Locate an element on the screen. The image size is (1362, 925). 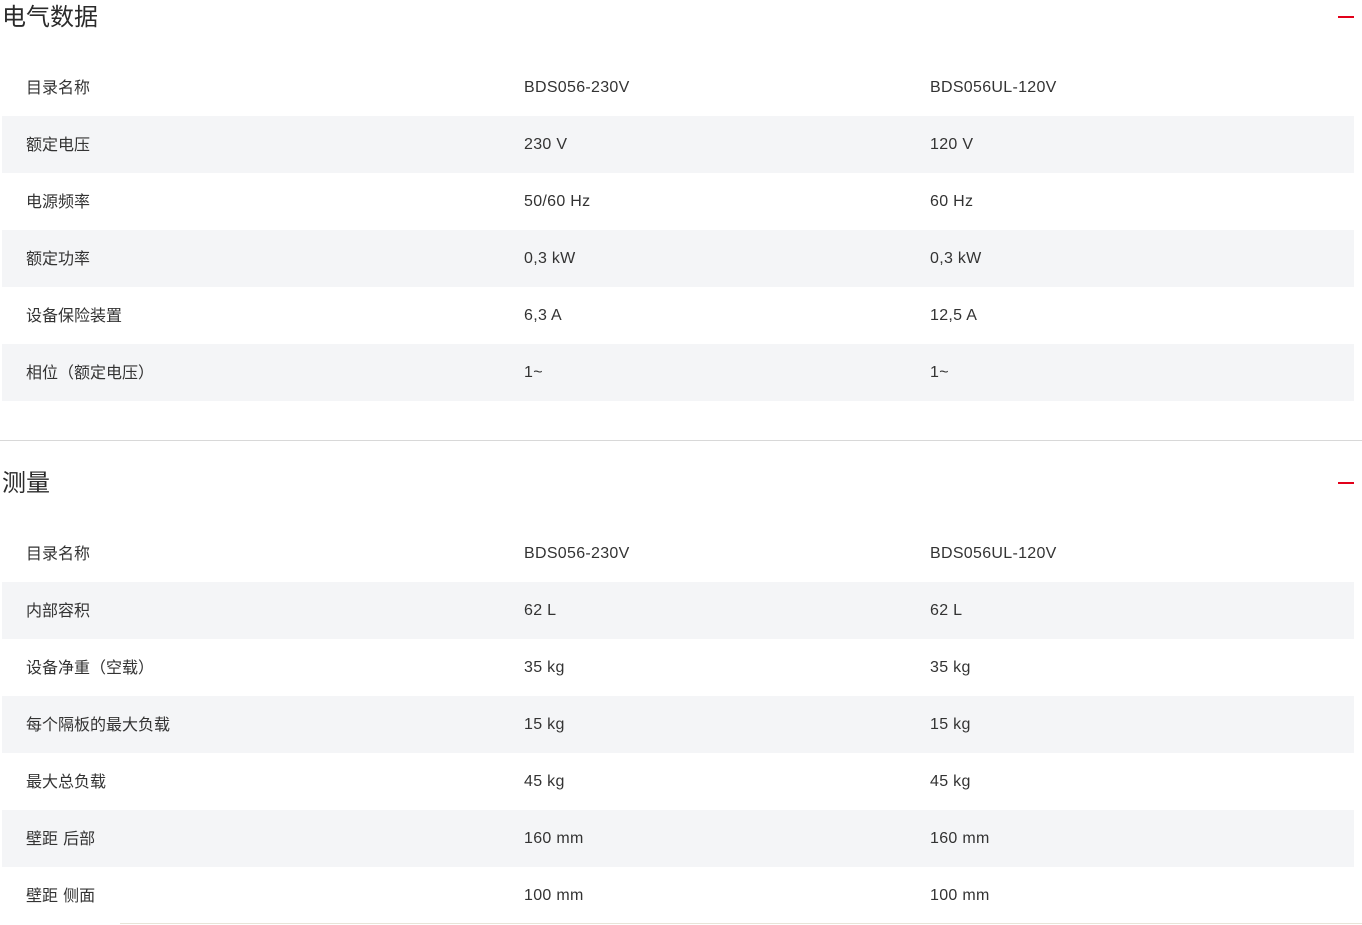
table-row: 设备净重（空载） 35 kg 35 kg is located at coordinates (678, 667).